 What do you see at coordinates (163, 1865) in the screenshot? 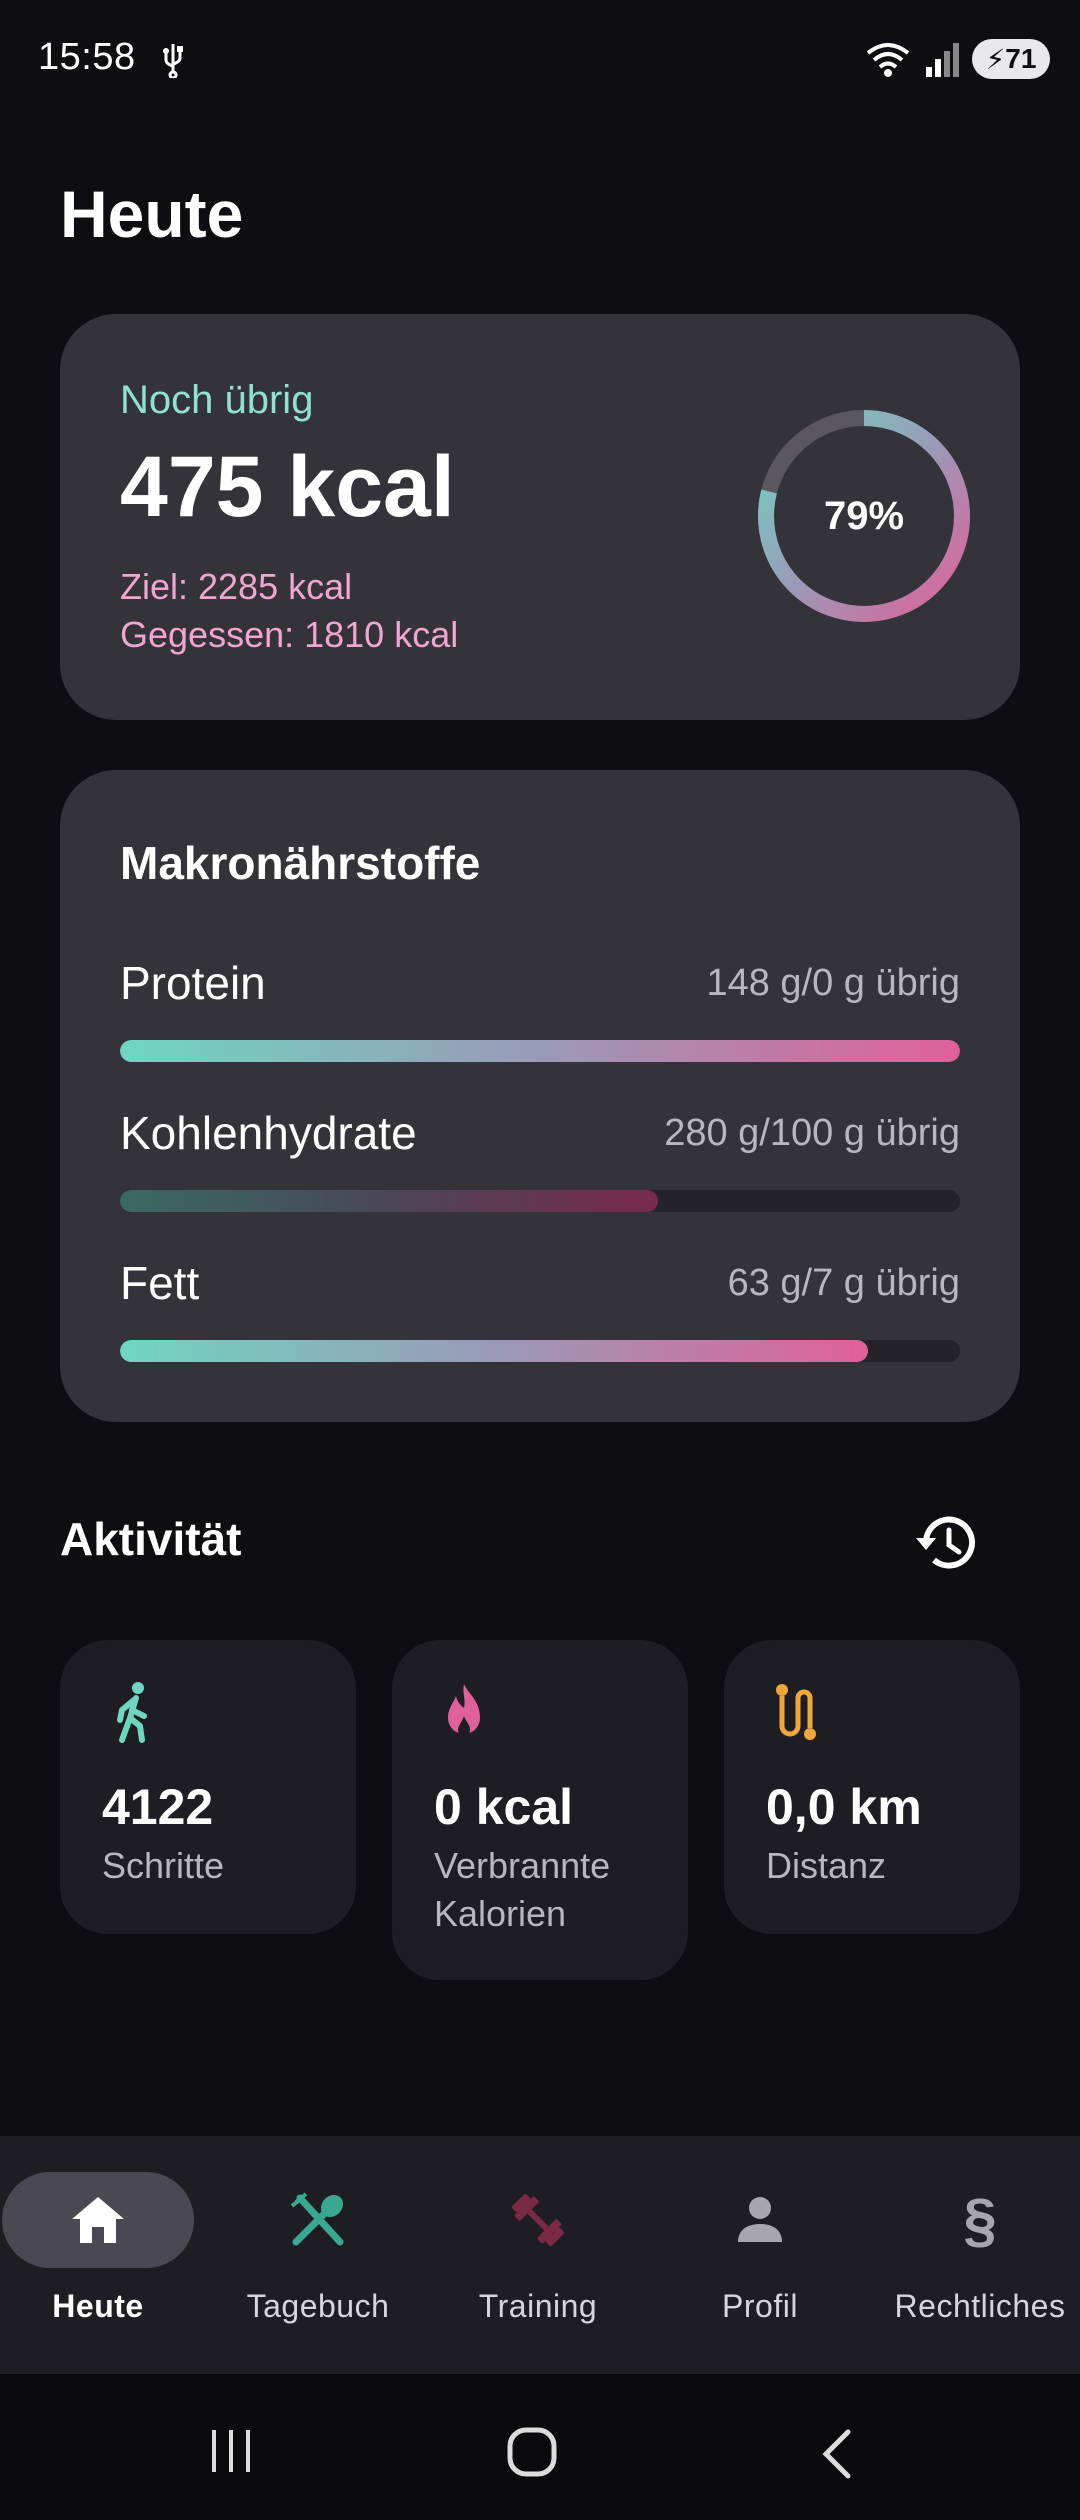
I see `steps-label: Schritte` at bounding box center [163, 1865].